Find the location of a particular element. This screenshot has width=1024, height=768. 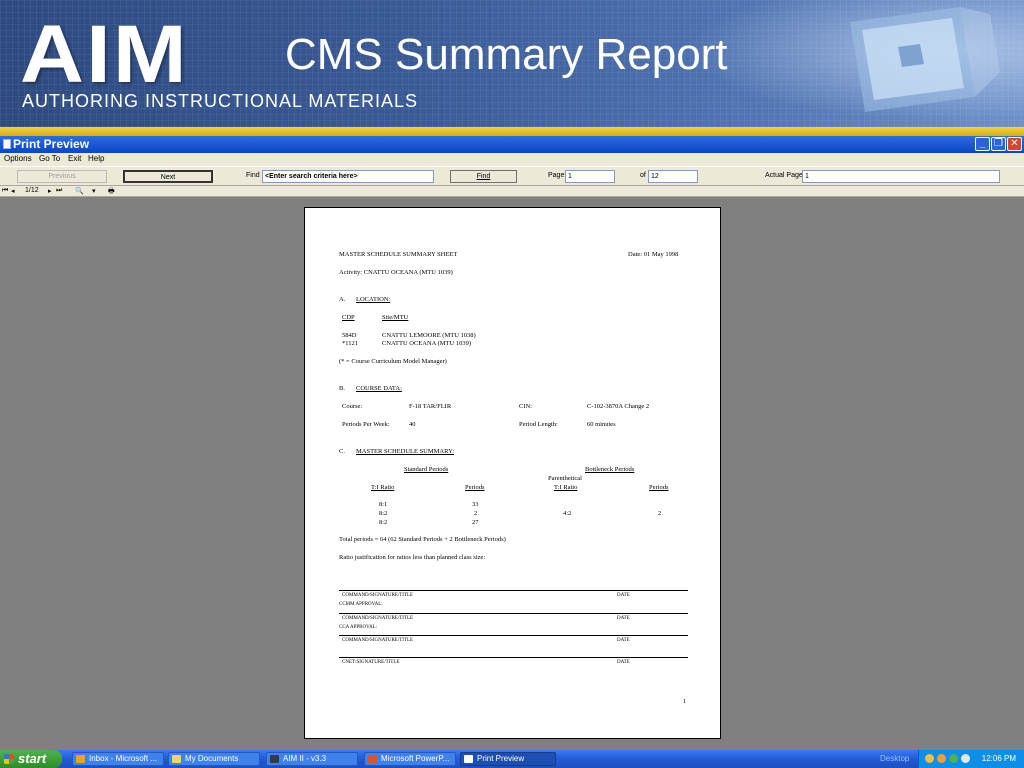

last-page-icon: ⏭ is located at coordinates (59, 191).